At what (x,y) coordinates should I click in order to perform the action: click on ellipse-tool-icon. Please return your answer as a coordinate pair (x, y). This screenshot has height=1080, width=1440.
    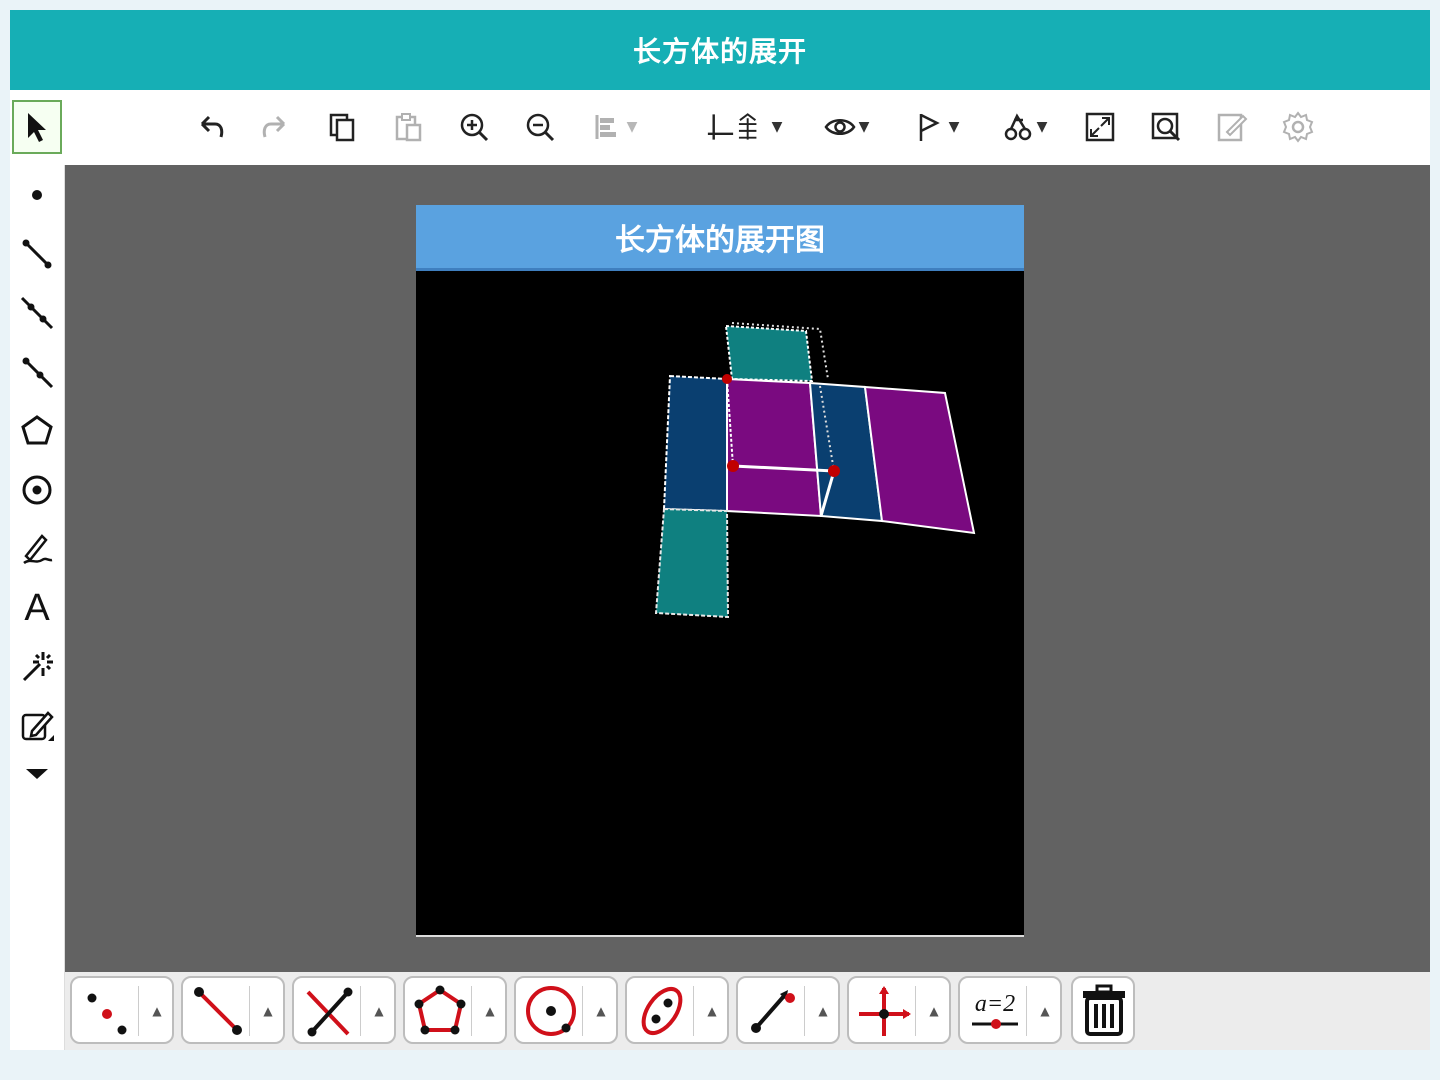
    Looking at the image, I should click on (662, 1011).